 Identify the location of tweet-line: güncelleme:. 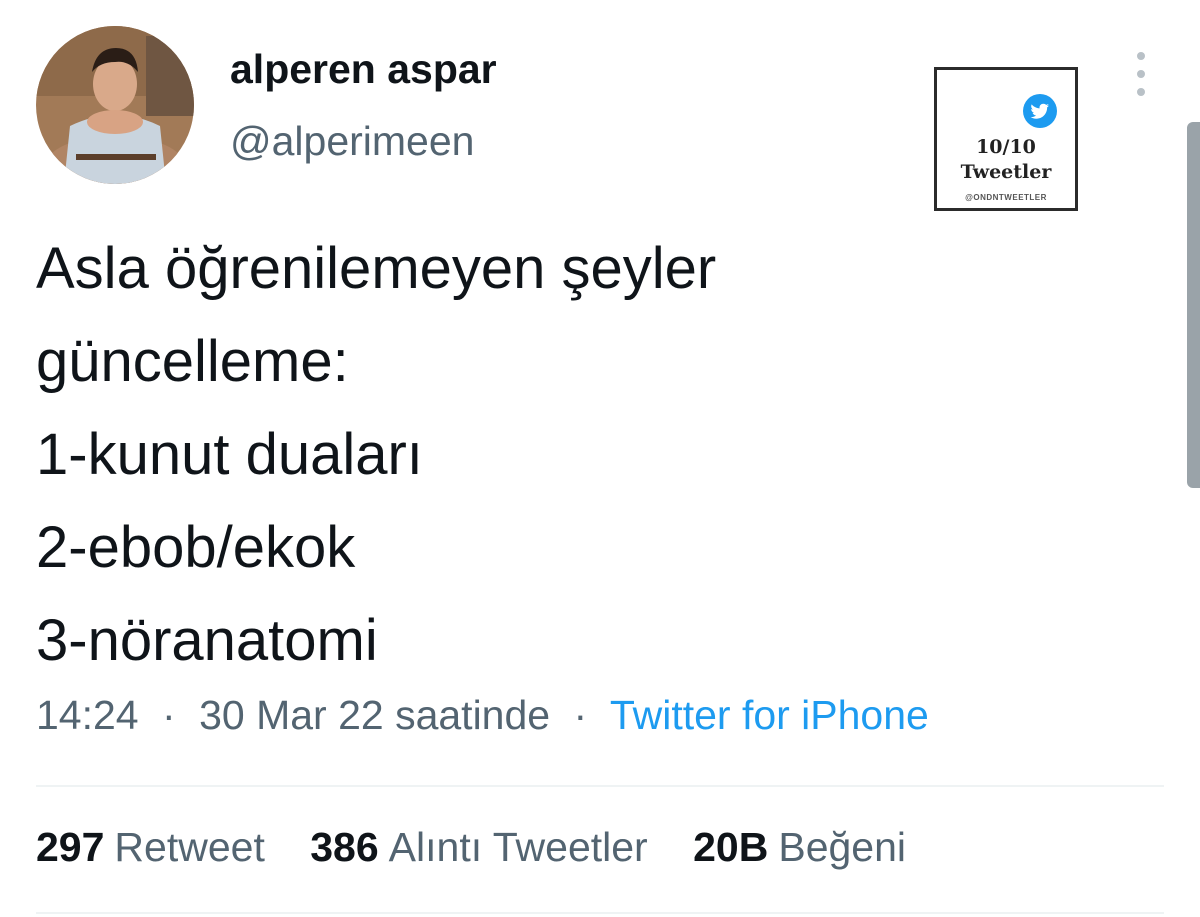
(192, 361).